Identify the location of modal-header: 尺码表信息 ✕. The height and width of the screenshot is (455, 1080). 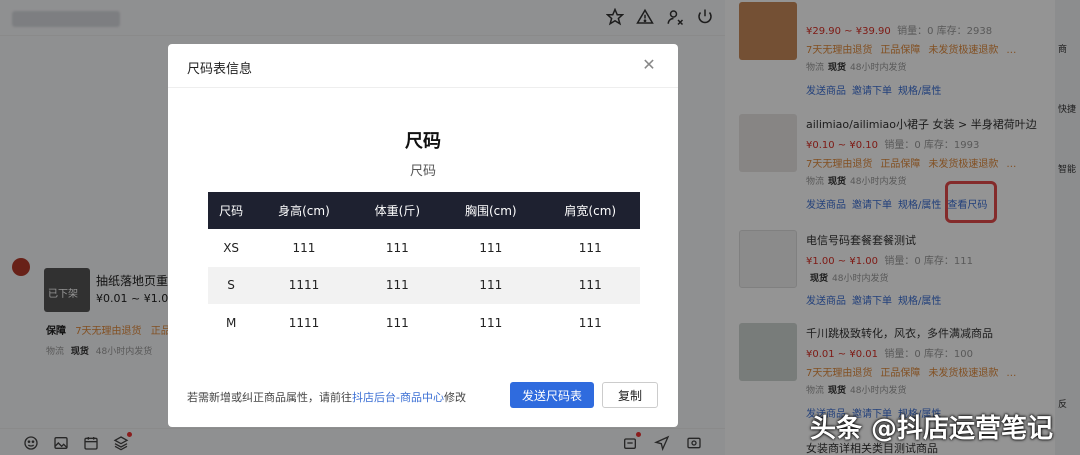
(423, 66).